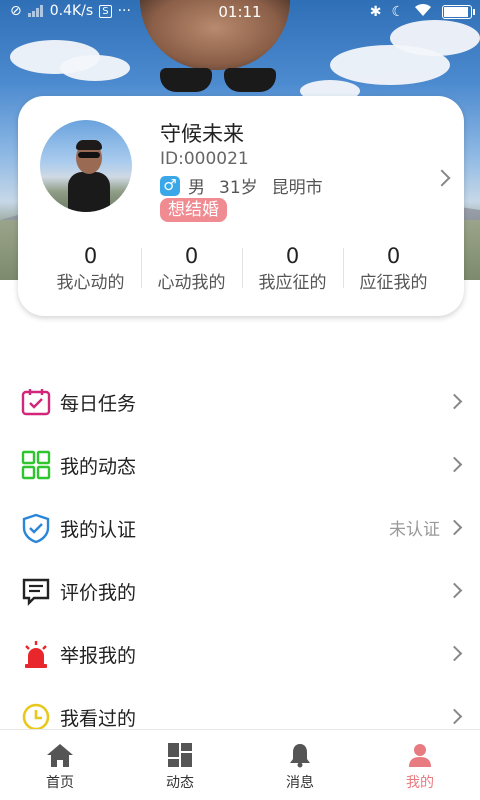 This screenshot has width=480, height=800. Describe the element at coordinates (36, 465) in the screenshot. I see `grid-icon` at that location.